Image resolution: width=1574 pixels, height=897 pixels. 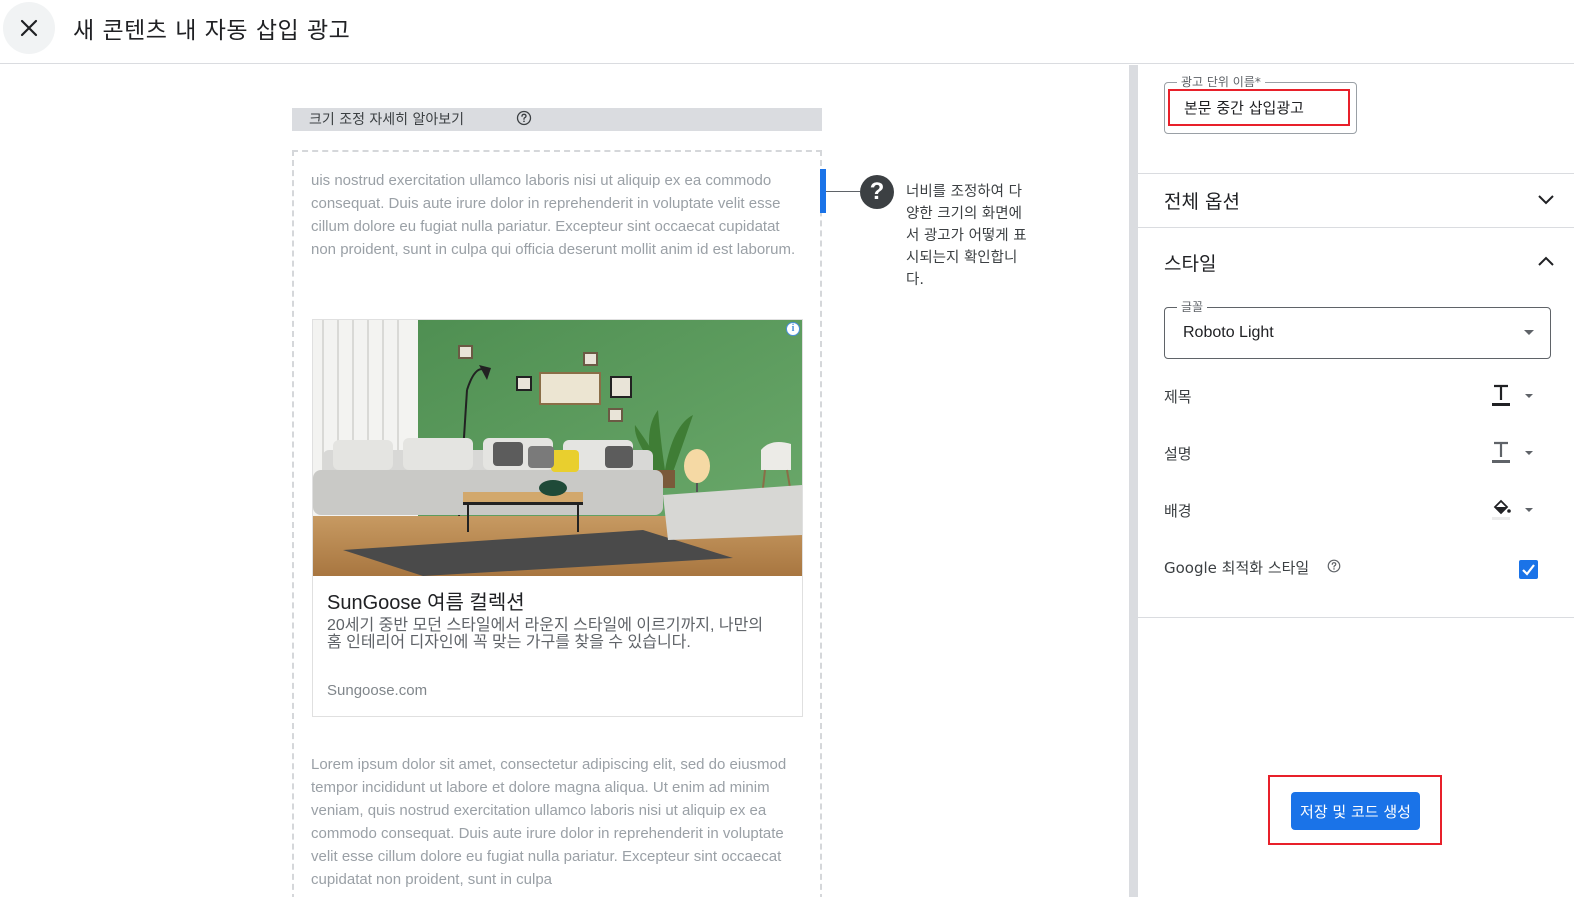 I want to click on living-room-illustration, so click(x=557, y=448).